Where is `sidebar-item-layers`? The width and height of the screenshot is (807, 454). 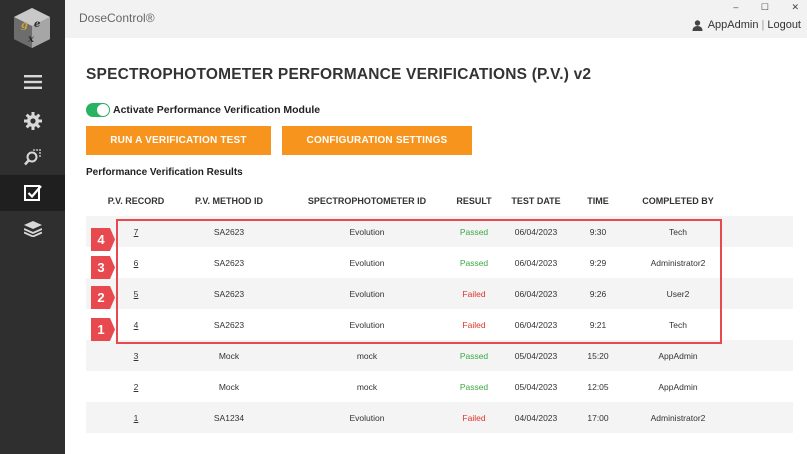
sidebar-item-layers is located at coordinates (32, 229).